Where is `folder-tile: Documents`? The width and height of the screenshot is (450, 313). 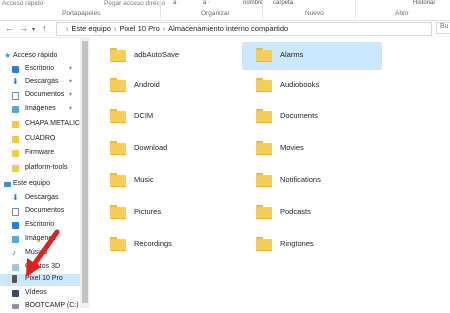 folder-tile: Documents is located at coordinates (312, 117).